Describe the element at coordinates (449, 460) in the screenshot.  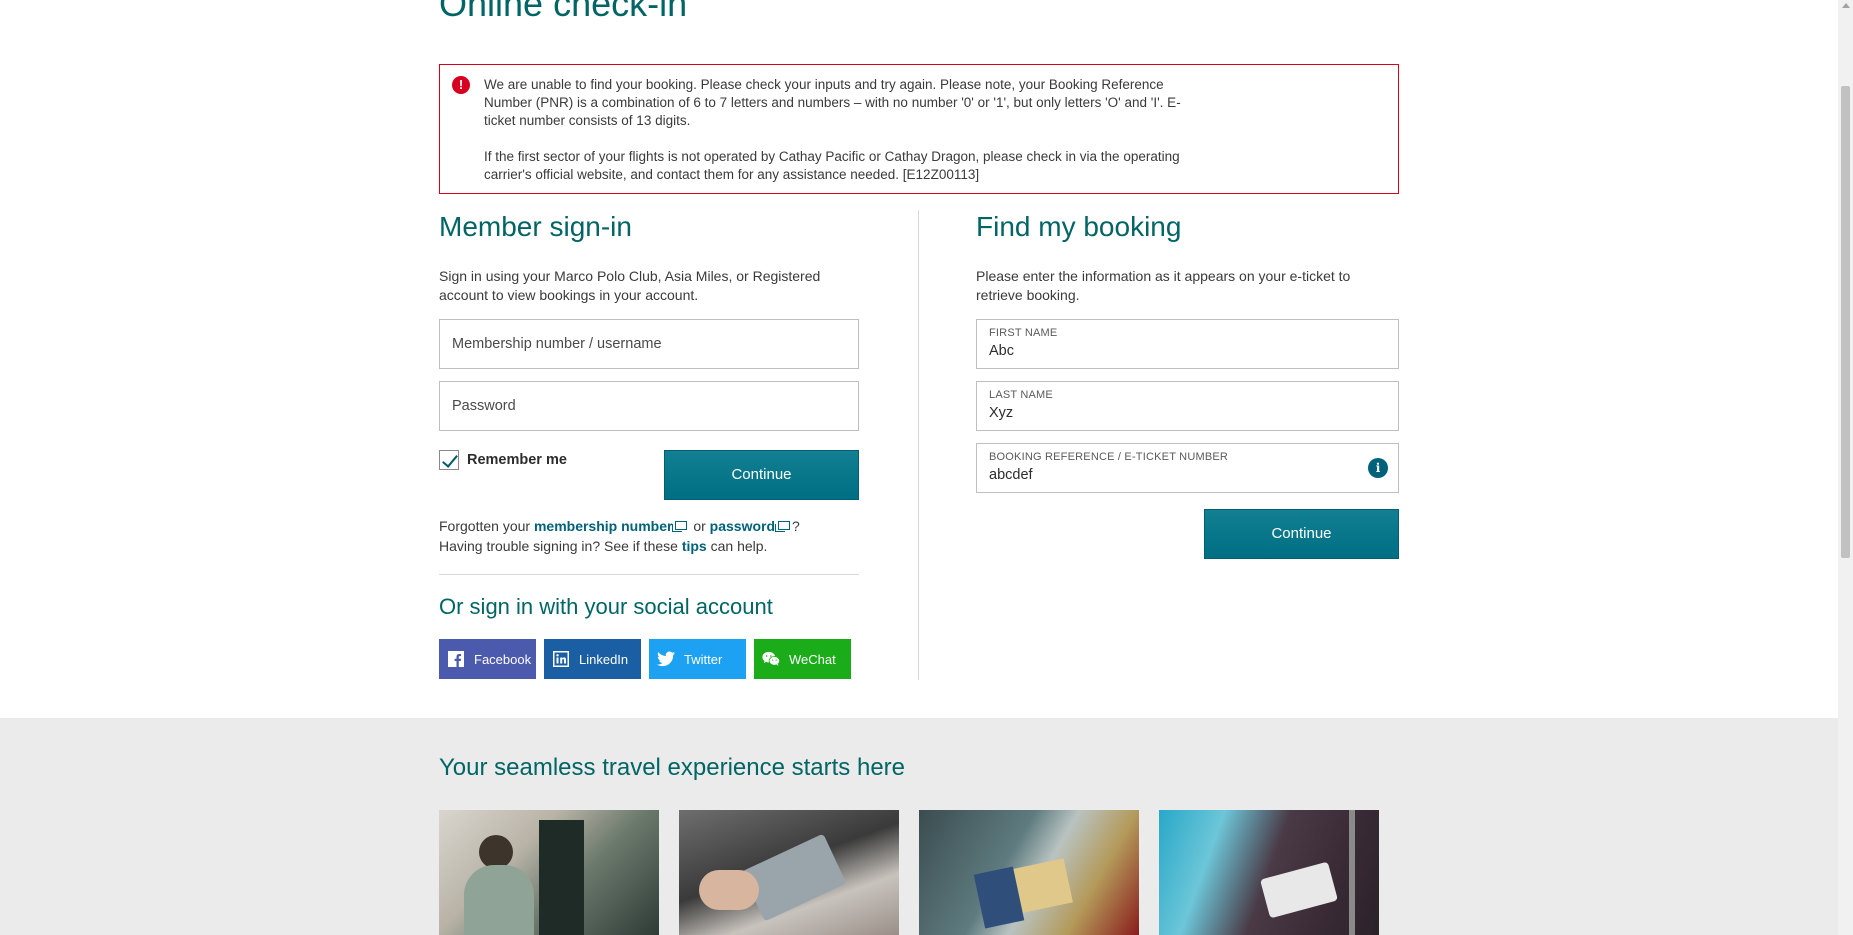
I see `remember-me-checkbox` at that location.